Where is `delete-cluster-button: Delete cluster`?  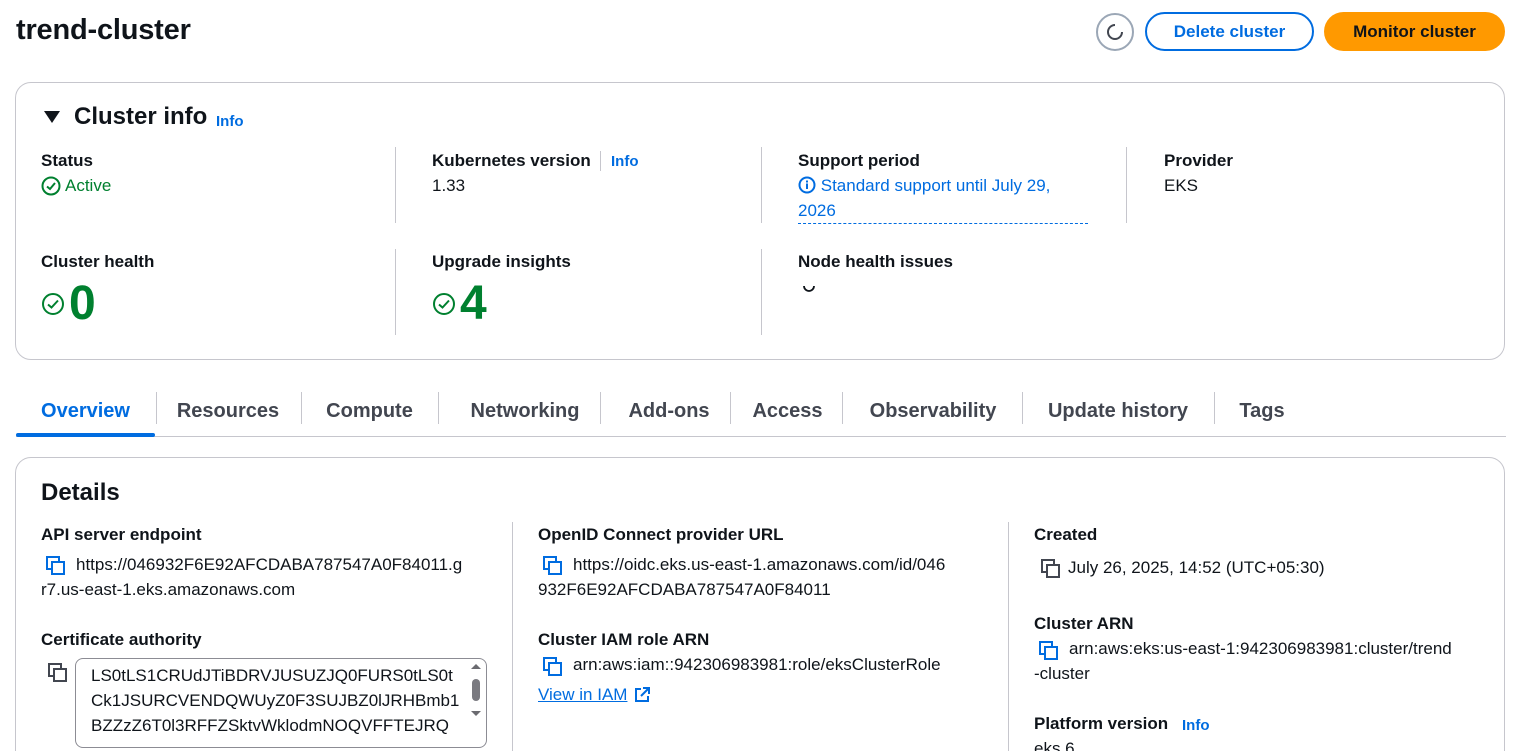
delete-cluster-button: Delete cluster is located at coordinates (1229, 31).